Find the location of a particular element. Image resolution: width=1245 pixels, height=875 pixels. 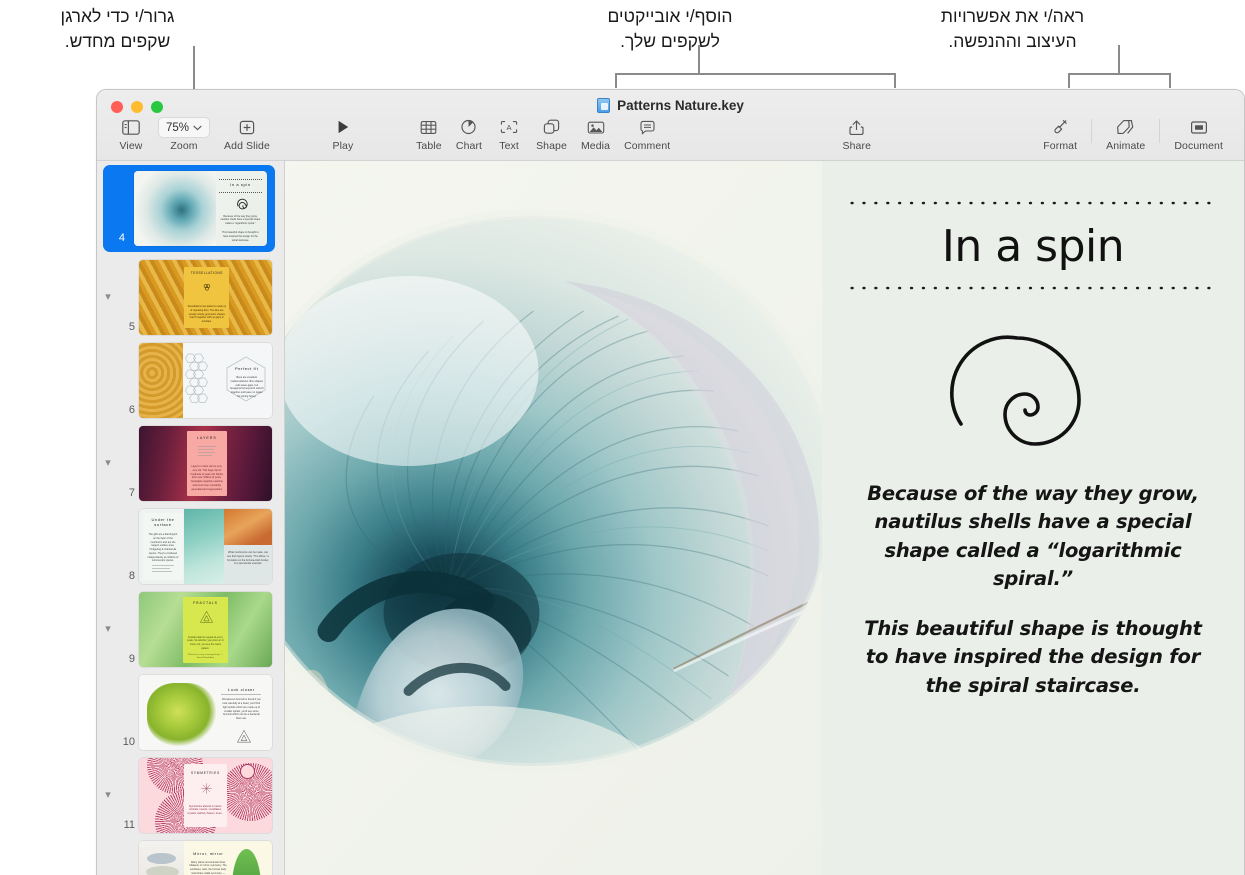

toolbar-animate-button: Animate is located at coordinates (1125, 134).